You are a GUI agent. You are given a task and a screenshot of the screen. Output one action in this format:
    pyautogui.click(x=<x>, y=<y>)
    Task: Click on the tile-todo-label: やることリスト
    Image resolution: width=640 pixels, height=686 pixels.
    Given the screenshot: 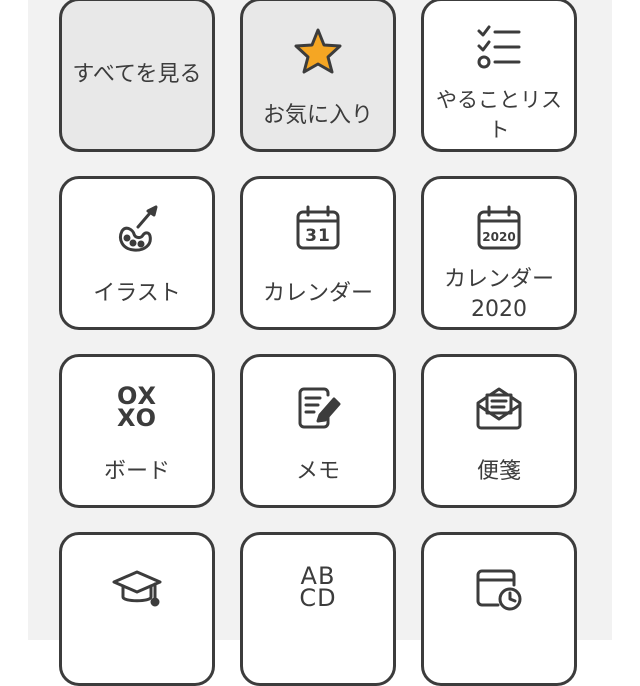 What is the action you would take?
    pyautogui.click(x=499, y=115)
    